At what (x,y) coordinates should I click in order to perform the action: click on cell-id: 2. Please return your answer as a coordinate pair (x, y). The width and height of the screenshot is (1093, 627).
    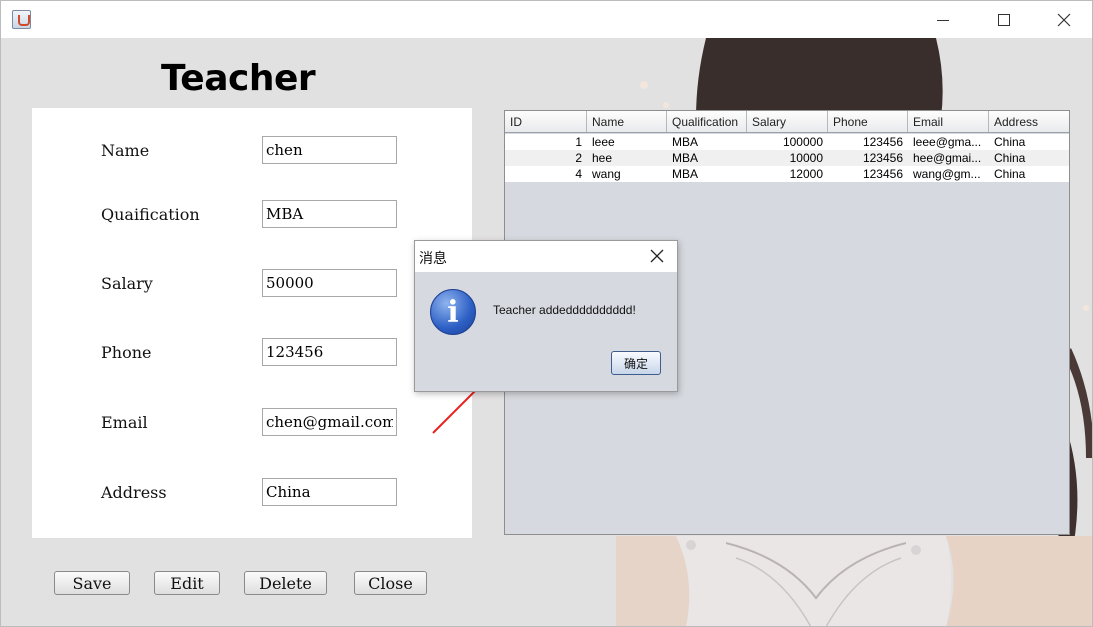
    Looking at the image, I should click on (578, 158).